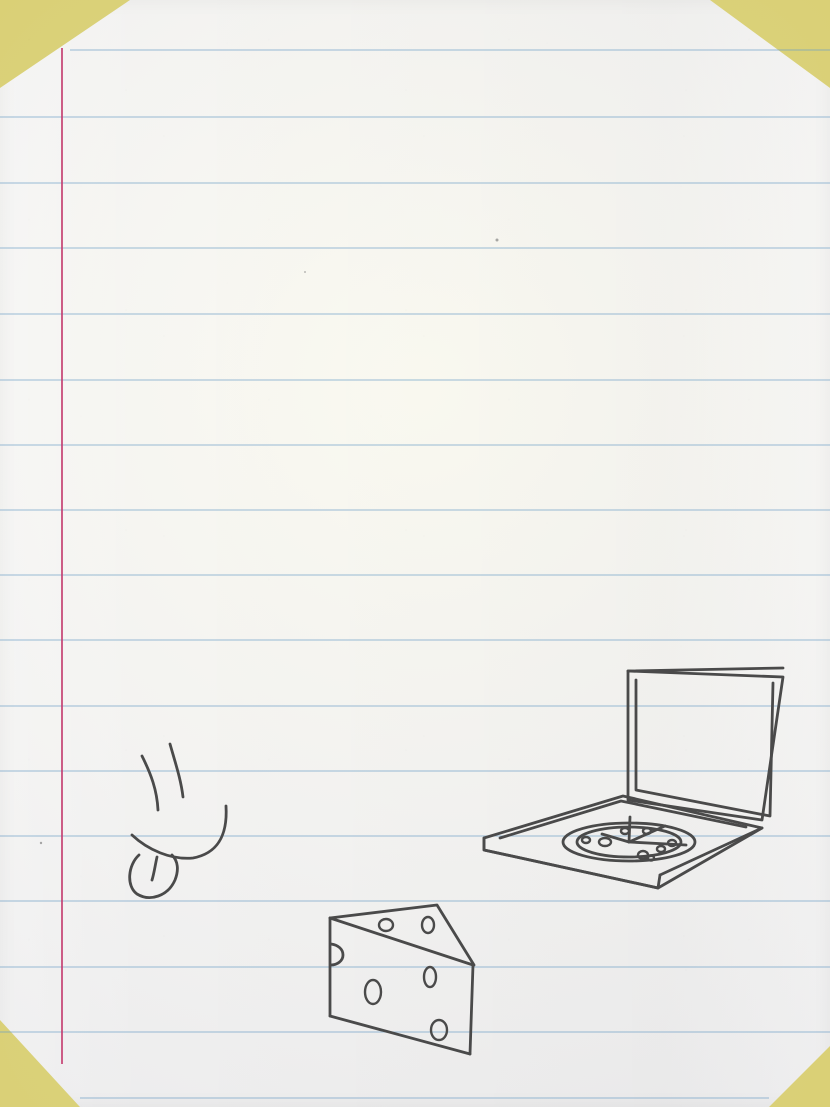  What do you see at coordinates (402, 979) in the screenshot?
I see `cheese-sketch` at bounding box center [402, 979].